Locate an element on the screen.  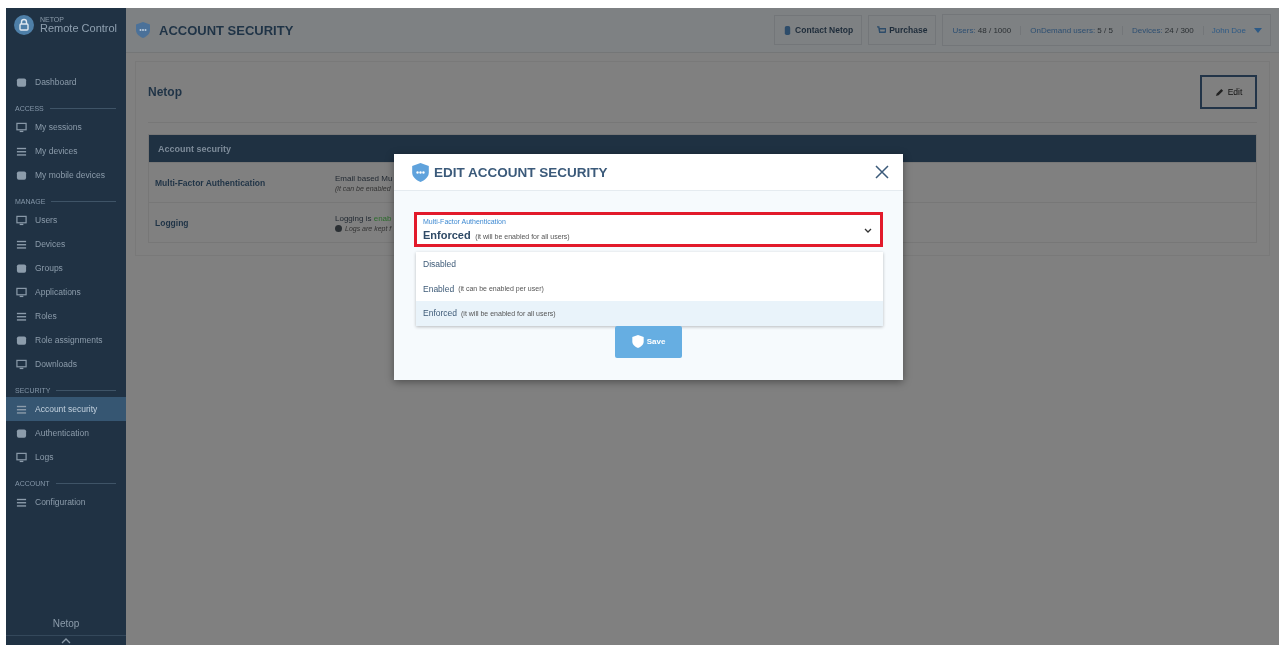
sidebar-item: My devices is located at coordinates (66, 151).